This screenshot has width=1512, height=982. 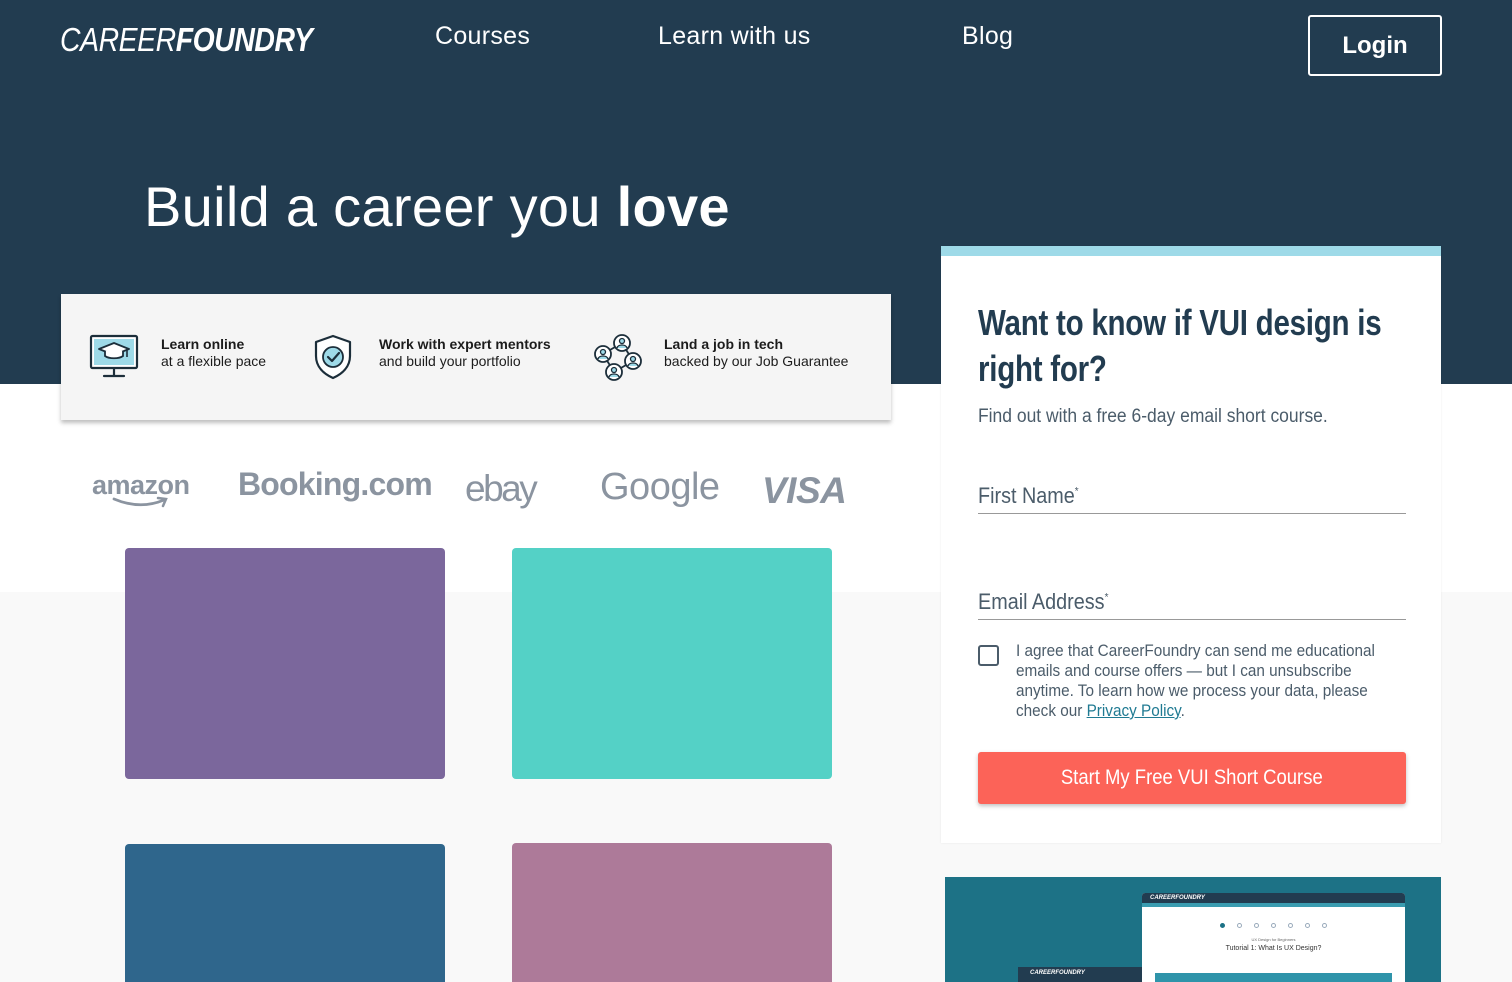 I want to click on email-label: Email Address*, so click(x=1043, y=602).